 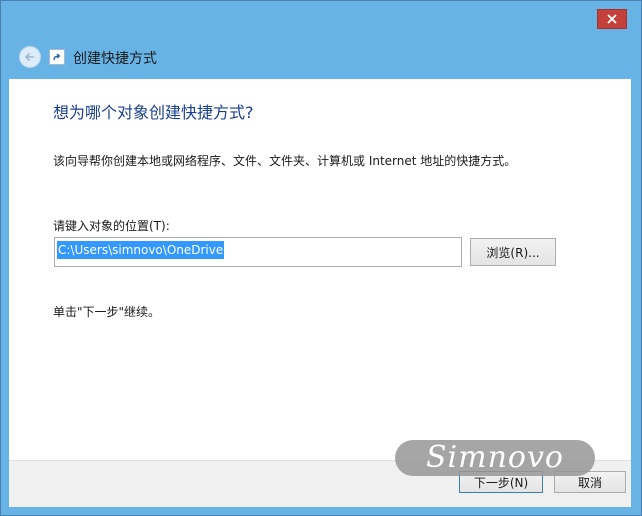 I want to click on location-input: C:\Users\simnovo\OneDrive, so click(x=258, y=252).